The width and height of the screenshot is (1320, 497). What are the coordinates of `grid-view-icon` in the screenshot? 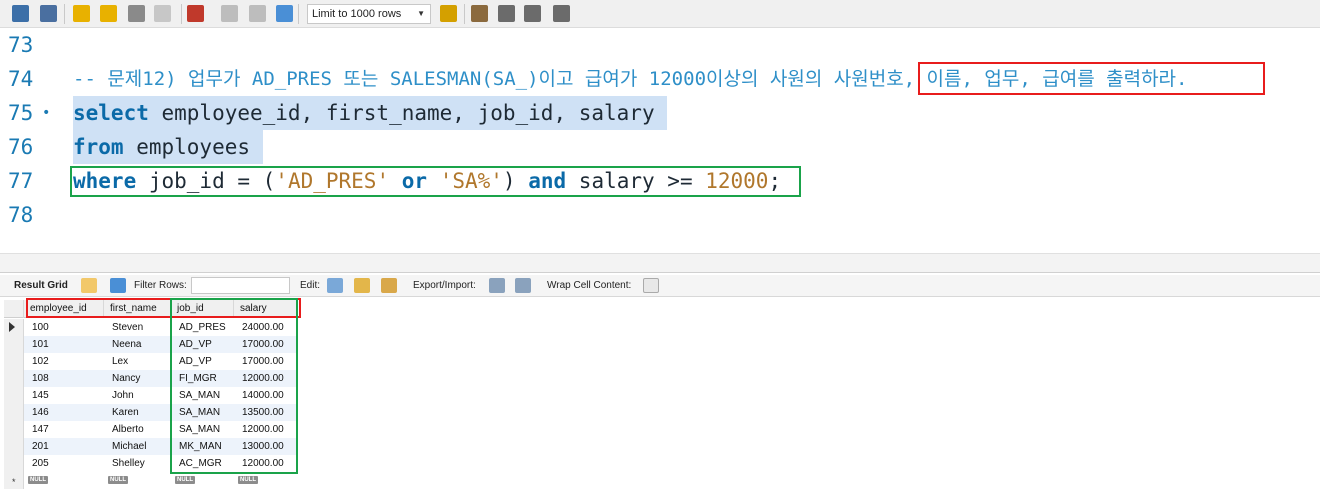 It's located at (89, 285).